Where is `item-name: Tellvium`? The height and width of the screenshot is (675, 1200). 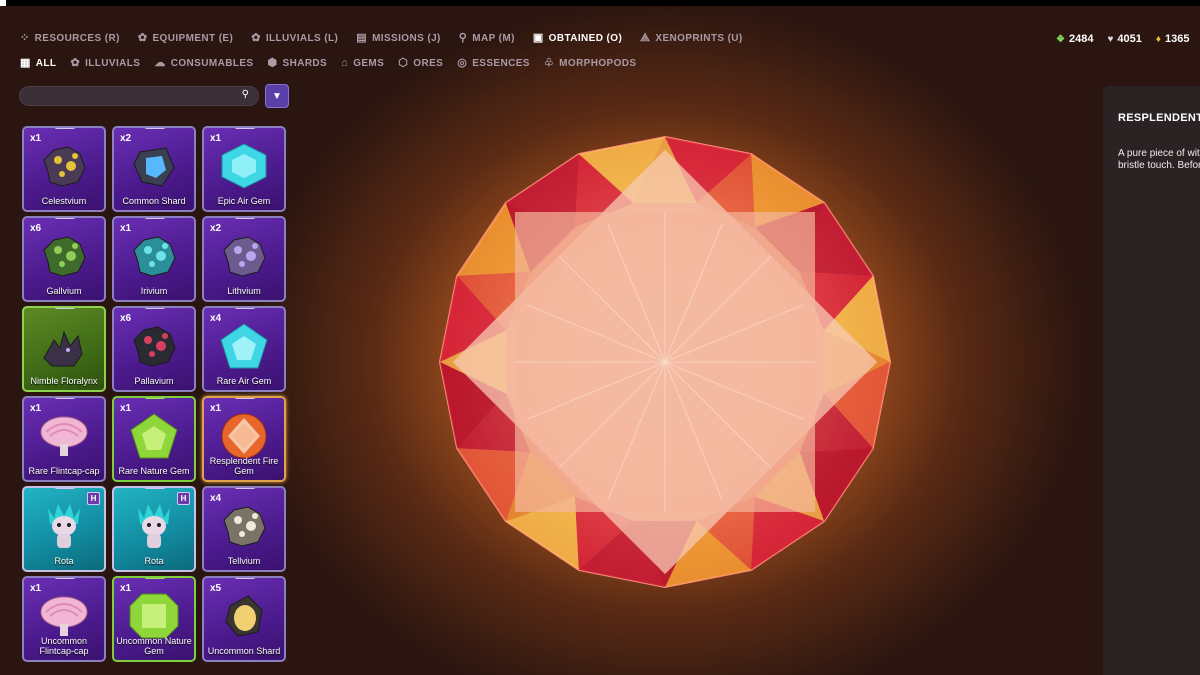
item-name: Tellvium is located at coordinates (244, 561).